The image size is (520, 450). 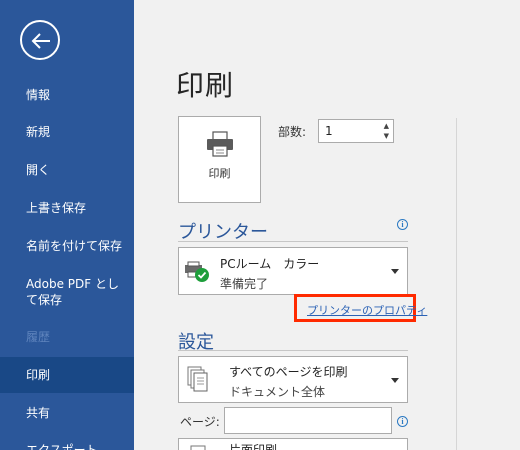 What do you see at coordinates (293, 350) in the screenshot?
I see `settings-heading-underline` at bounding box center [293, 350].